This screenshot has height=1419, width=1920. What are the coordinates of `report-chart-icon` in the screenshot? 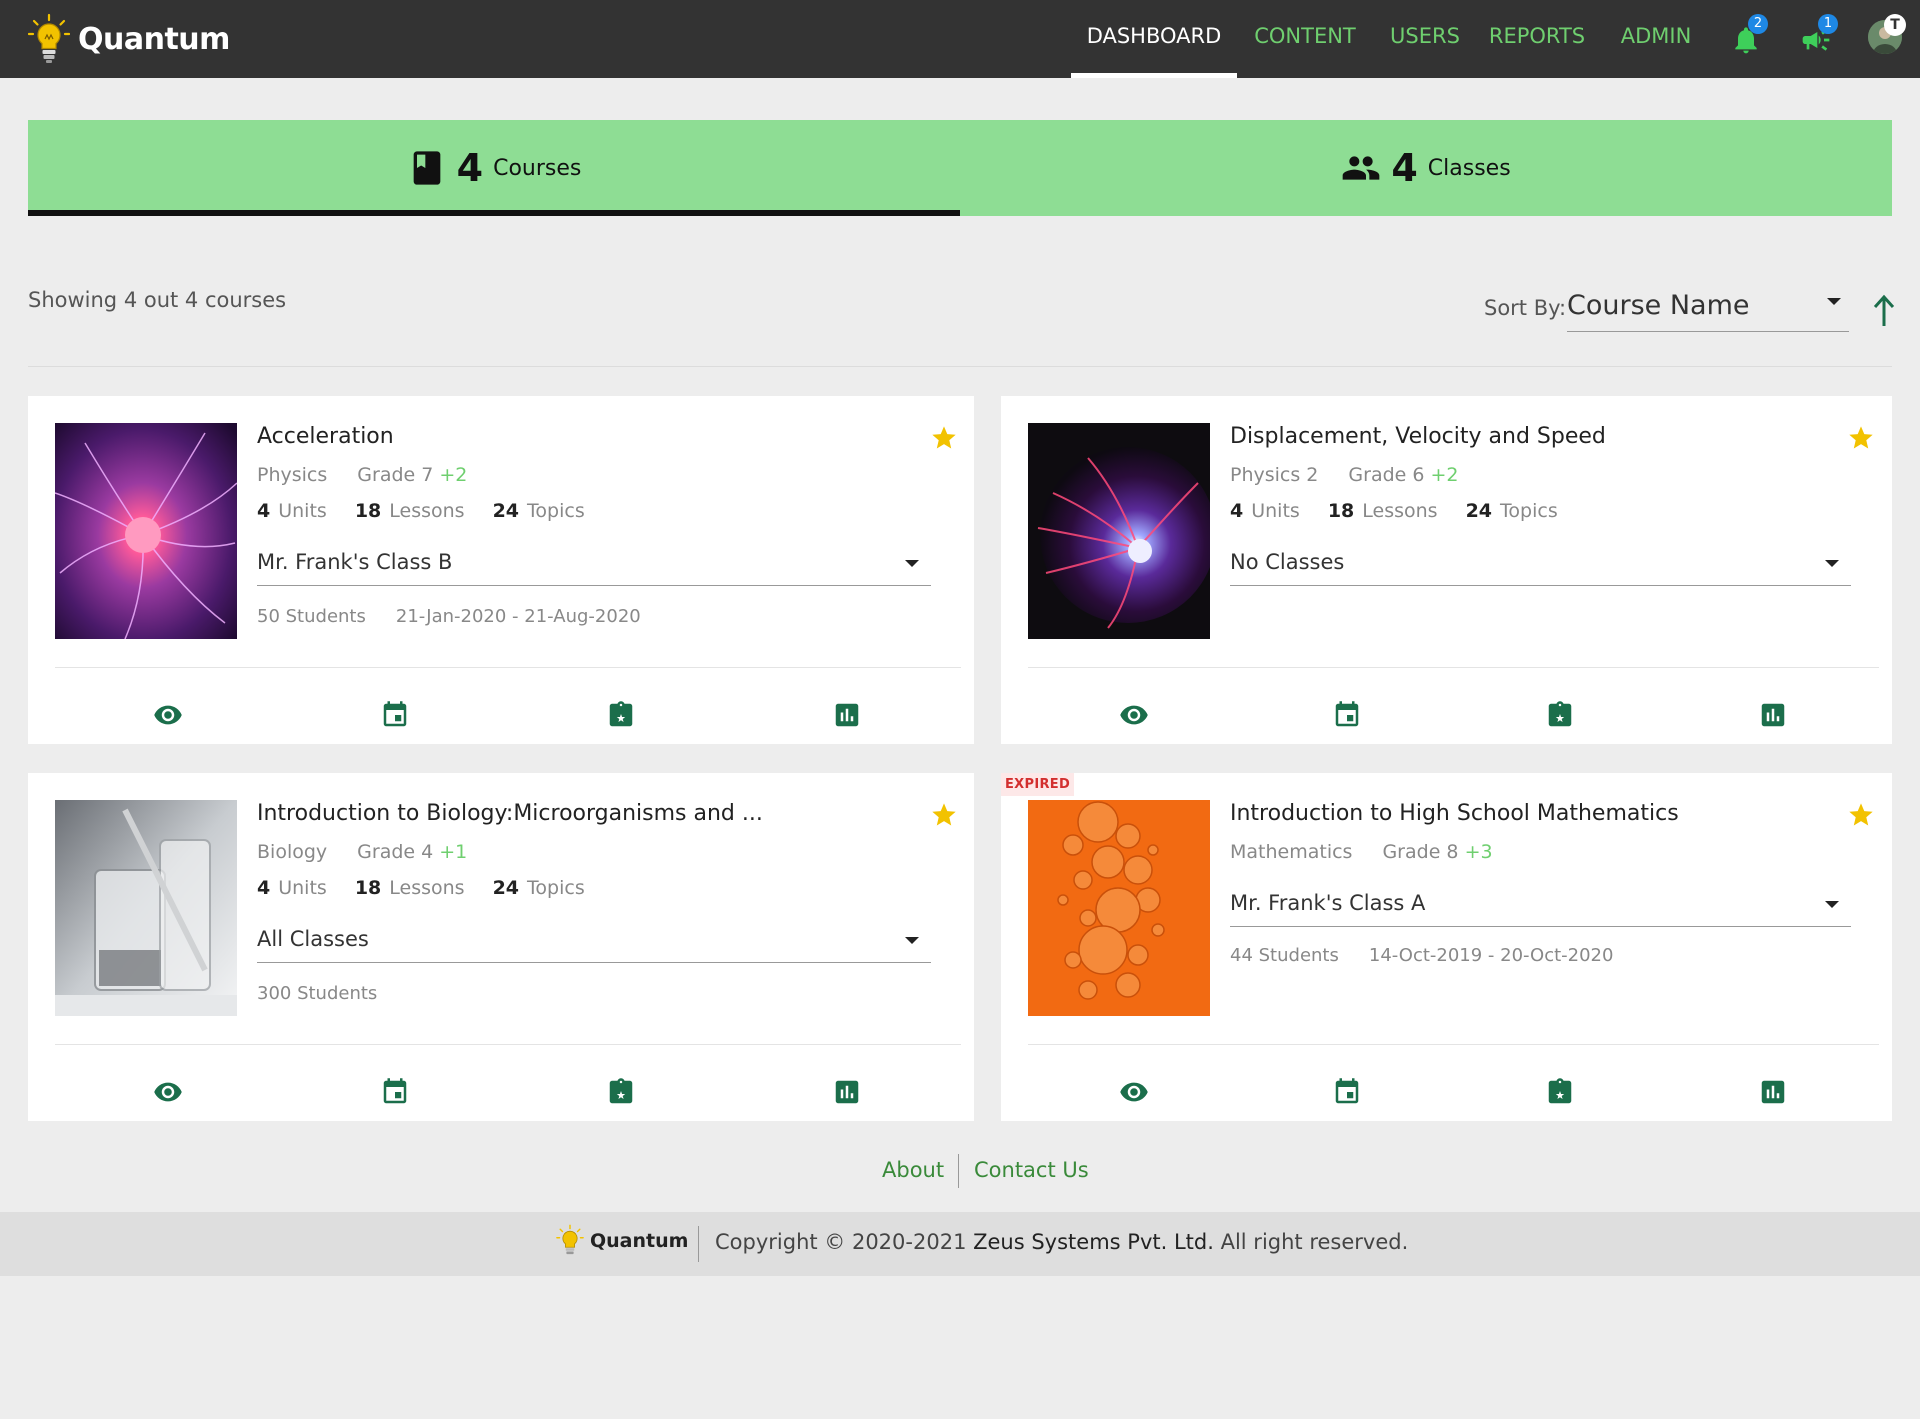 It's located at (1773, 1092).